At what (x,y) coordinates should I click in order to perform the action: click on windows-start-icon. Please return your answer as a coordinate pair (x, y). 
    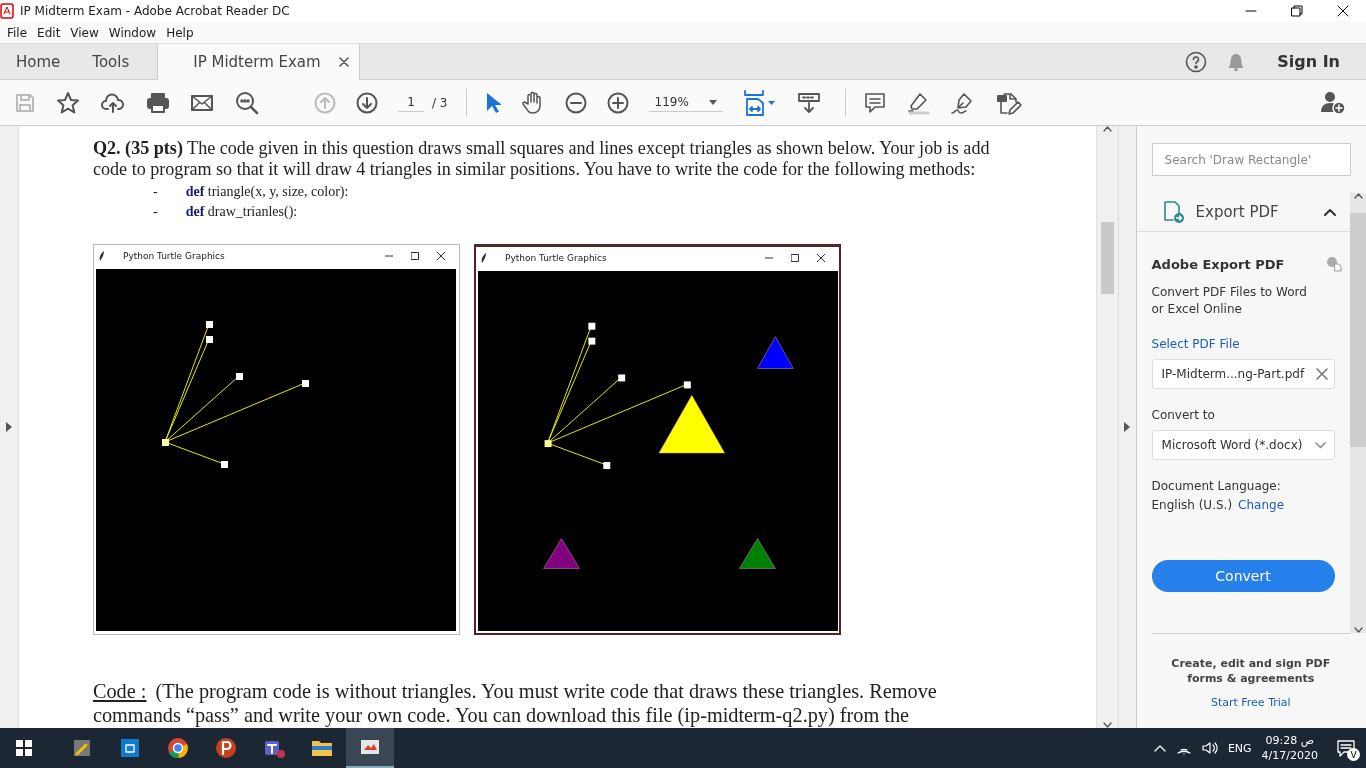
    Looking at the image, I should click on (24, 748).